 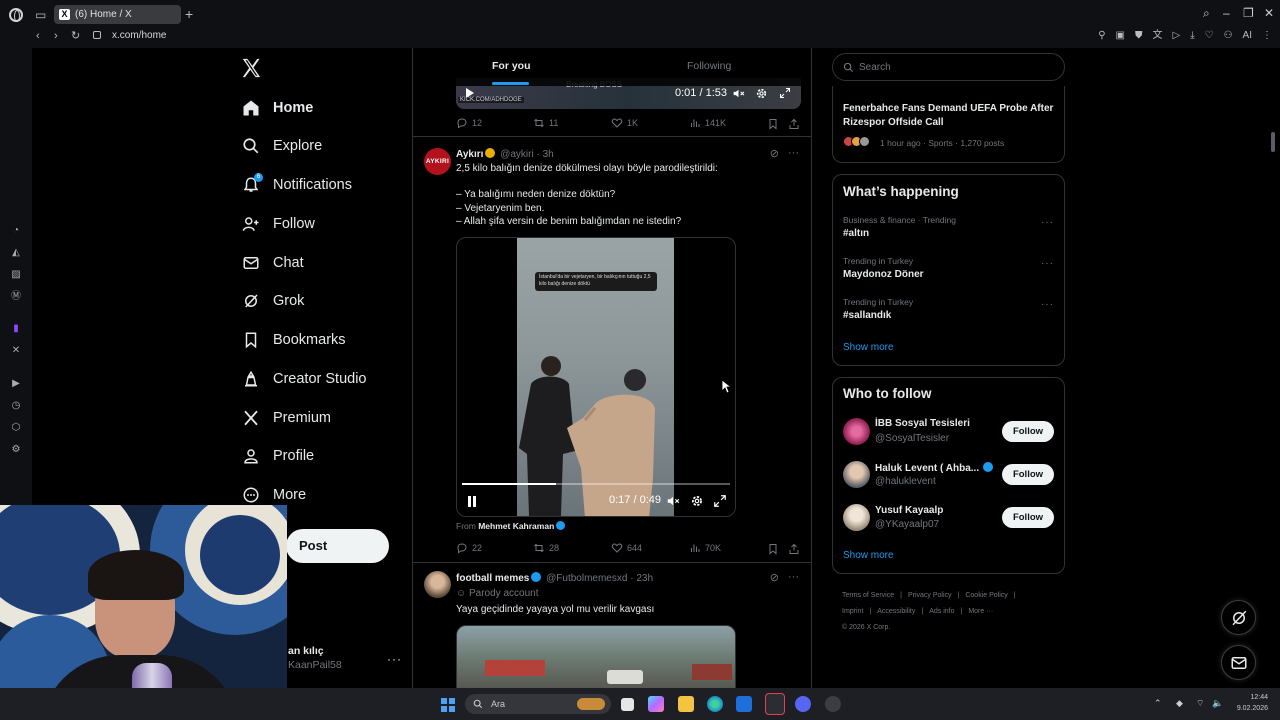 I want to click on minimize-button: –, so click(x=1226, y=13).